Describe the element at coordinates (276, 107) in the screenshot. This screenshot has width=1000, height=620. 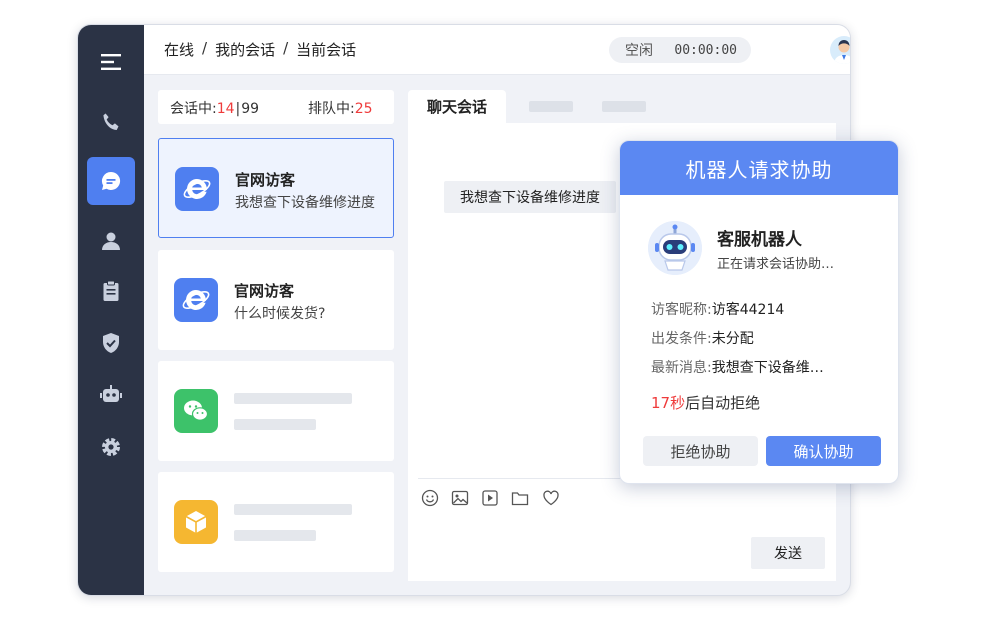
I see `session-counter-bar: 会话中:14|99 排队中:25` at that location.